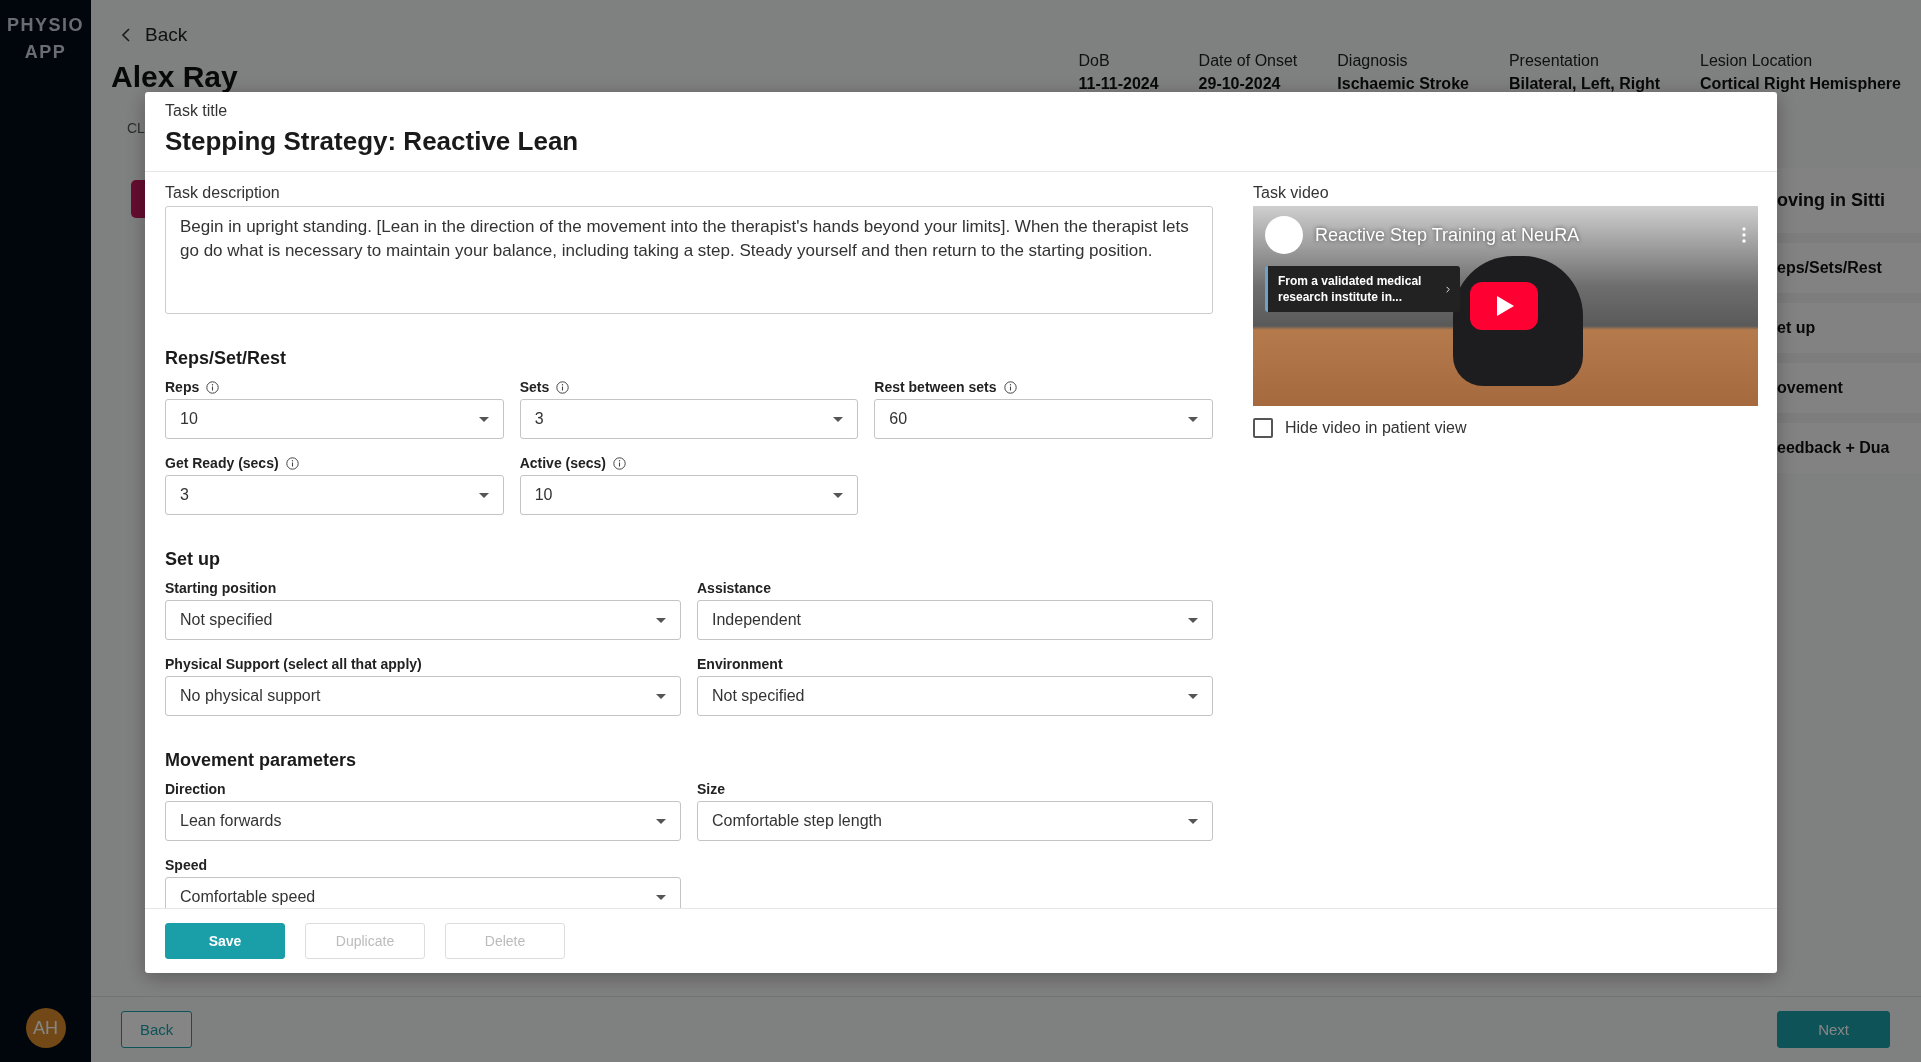 The width and height of the screenshot is (1921, 1062). Describe the element at coordinates (45, 39) in the screenshot. I see `app-logo: PHYSIO APP` at that location.